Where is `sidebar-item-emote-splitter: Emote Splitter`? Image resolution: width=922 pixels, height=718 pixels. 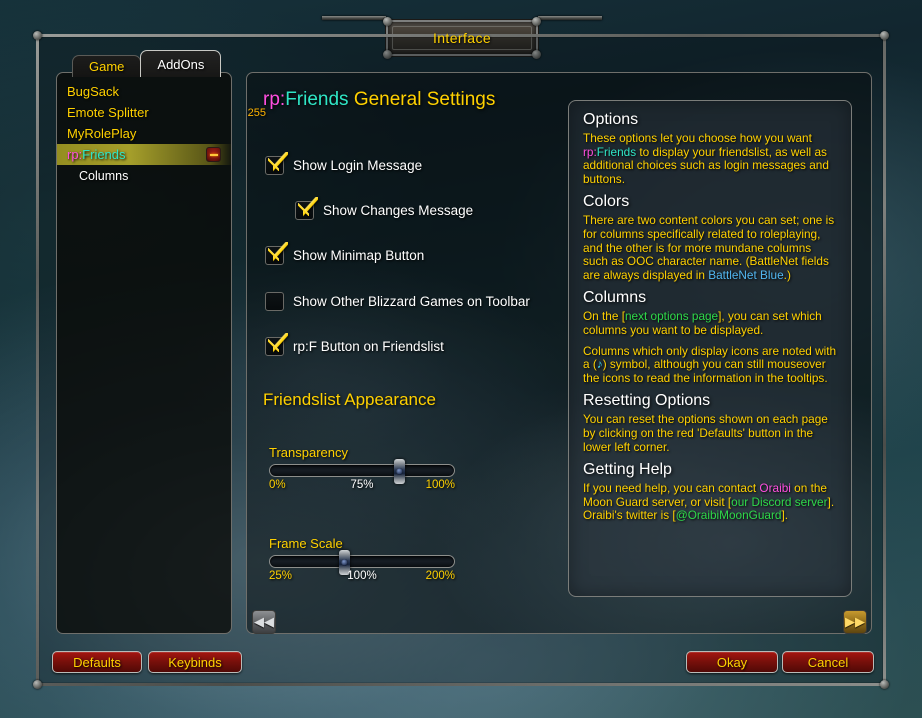 sidebar-item-emote-splitter: Emote Splitter is located at coordinates (144, 112).